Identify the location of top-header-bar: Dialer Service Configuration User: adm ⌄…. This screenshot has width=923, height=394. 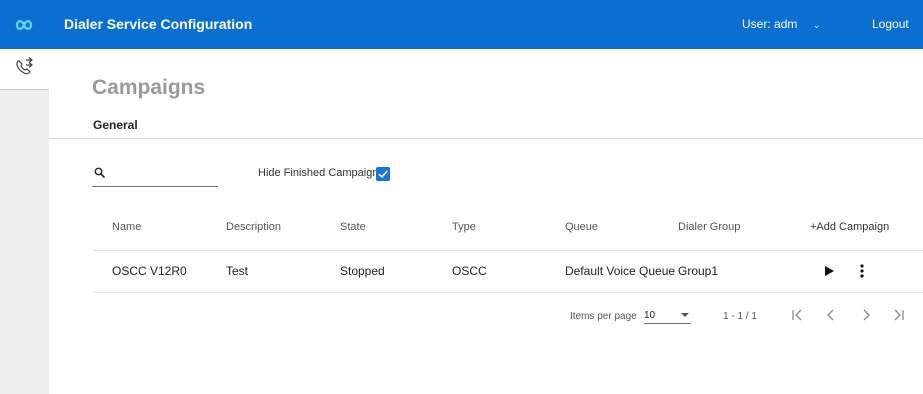
(461, 24).